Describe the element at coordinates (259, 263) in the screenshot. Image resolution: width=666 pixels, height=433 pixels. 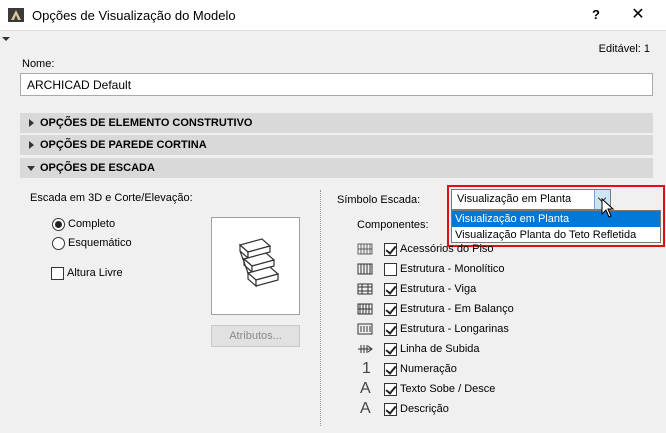
I see `stair-3d-icon` at that location.